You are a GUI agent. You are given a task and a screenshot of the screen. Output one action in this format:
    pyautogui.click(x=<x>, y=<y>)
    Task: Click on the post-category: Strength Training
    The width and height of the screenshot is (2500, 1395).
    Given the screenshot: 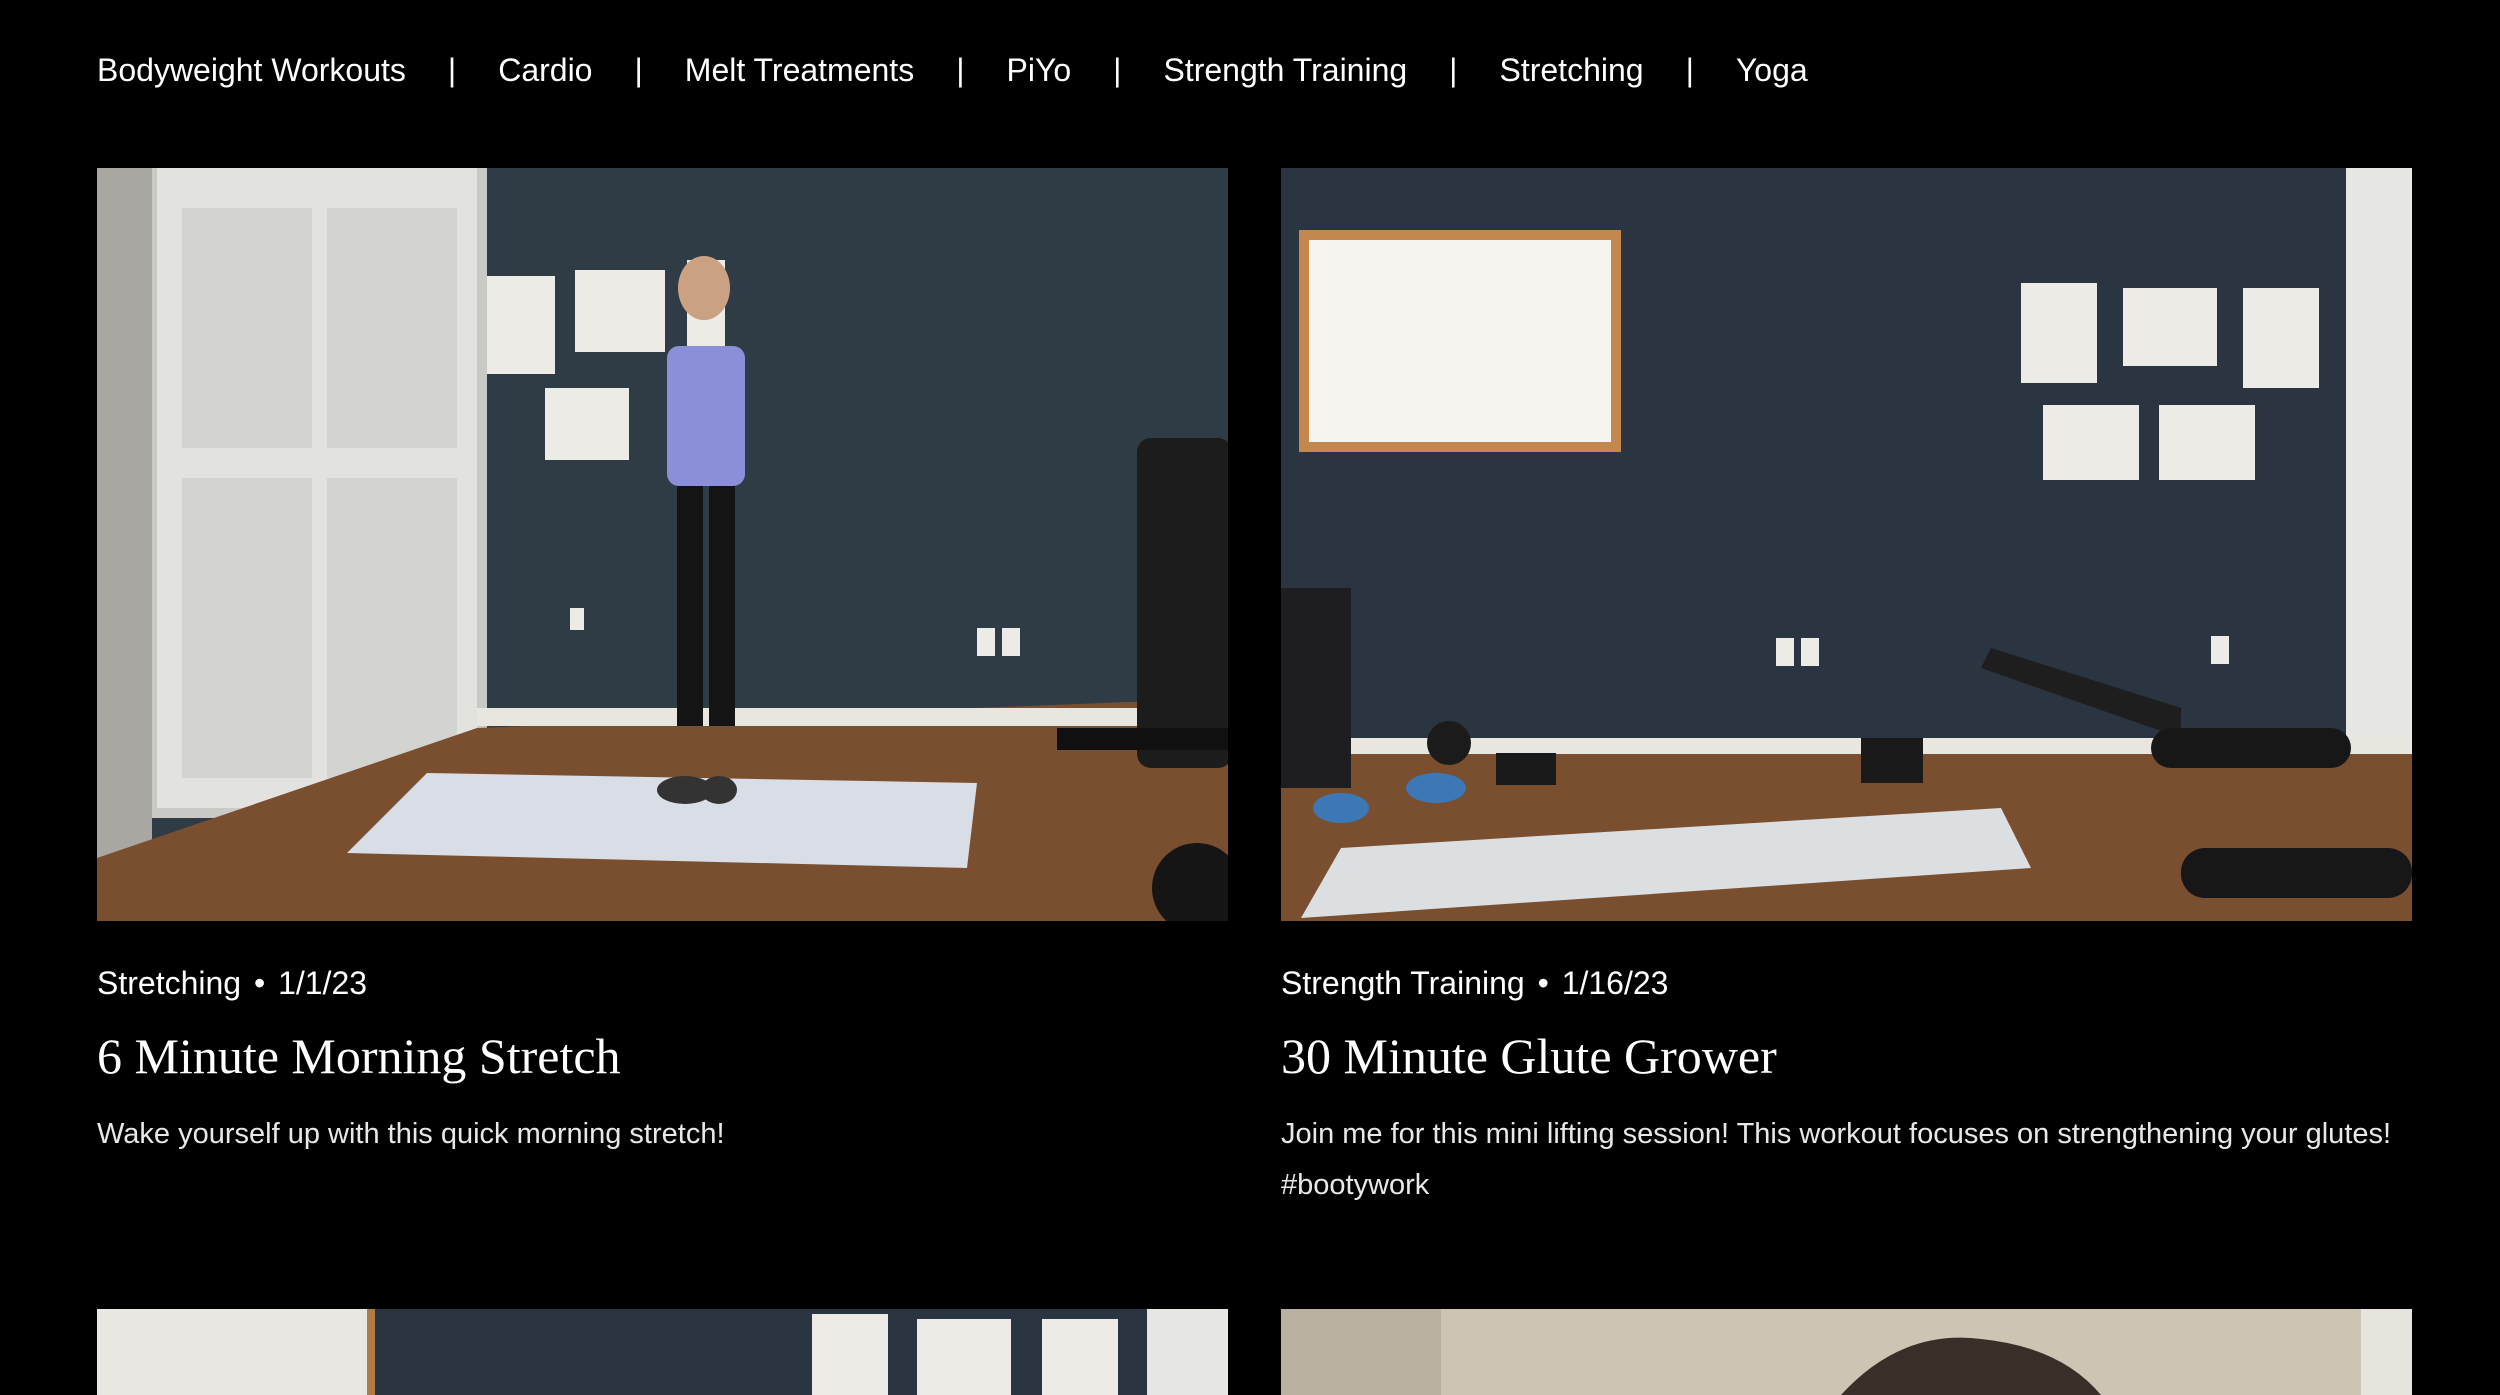 What is the action you would take?
    pyautogui.click(x=1403, y=983)
    